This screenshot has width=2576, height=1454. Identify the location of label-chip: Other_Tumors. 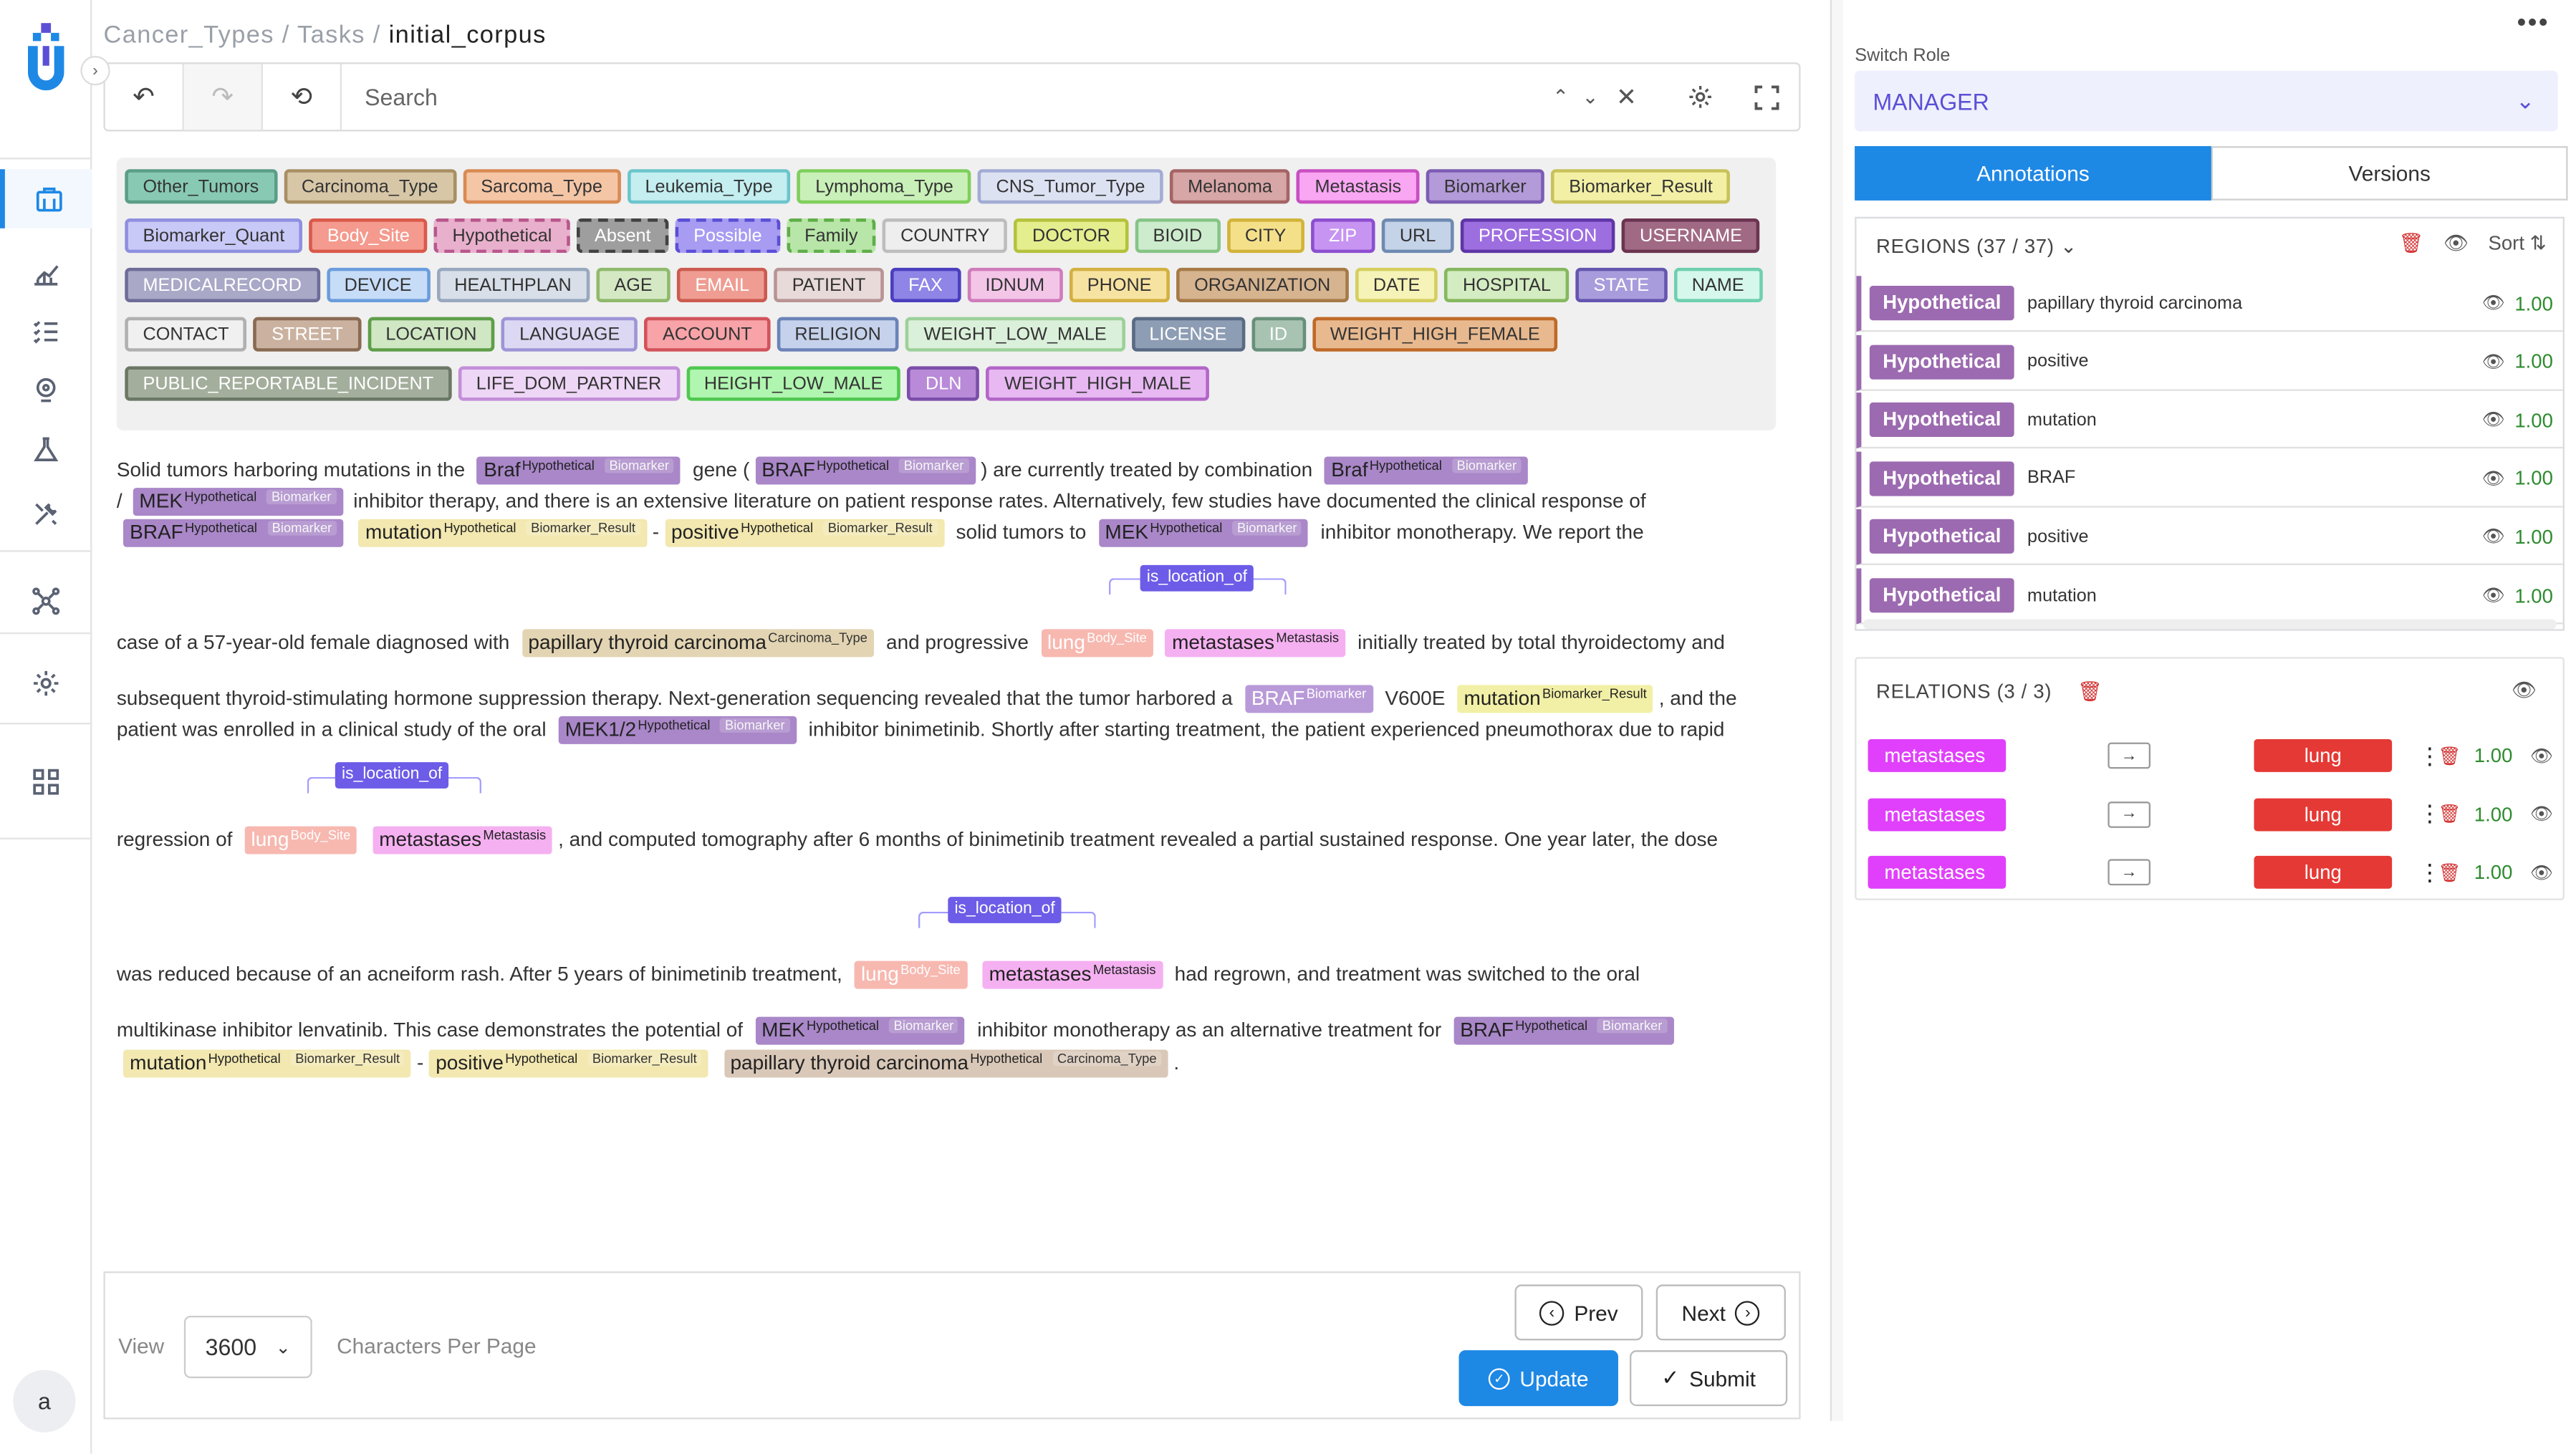
(201, 186).